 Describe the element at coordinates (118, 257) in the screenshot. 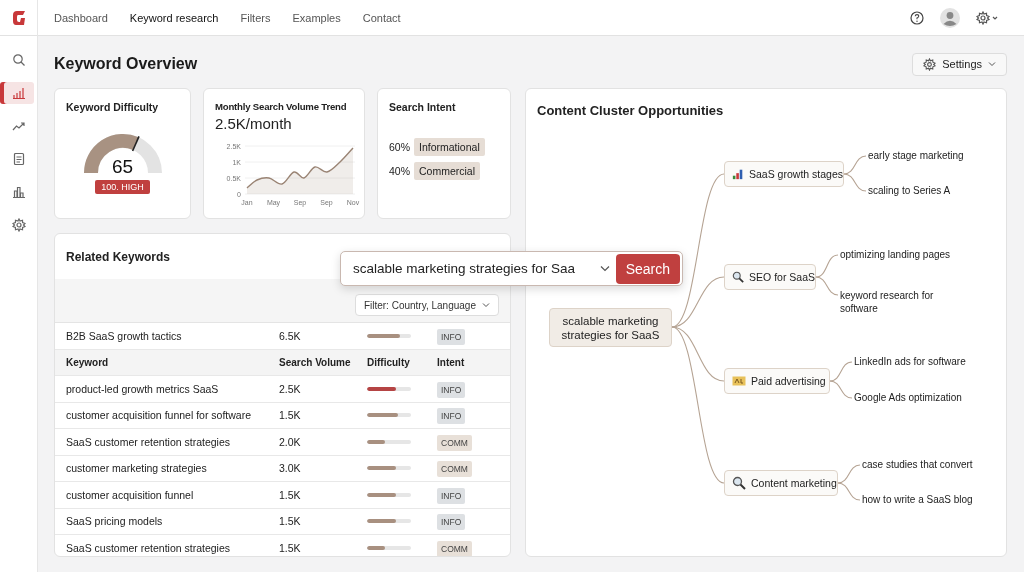

I see `card-title: Related Keywords` at that location.